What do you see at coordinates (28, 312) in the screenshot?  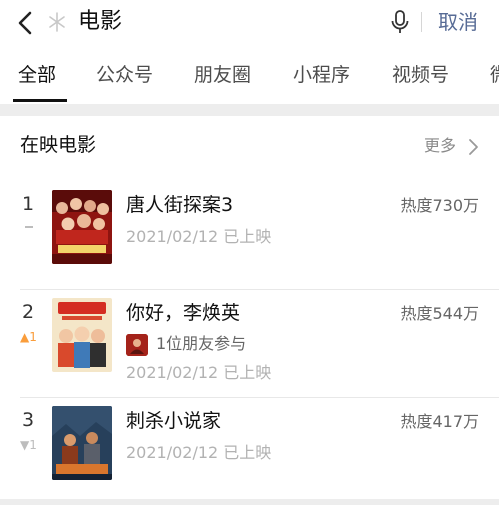 I see `rank-number: 2` at bounding box center [28, 312].